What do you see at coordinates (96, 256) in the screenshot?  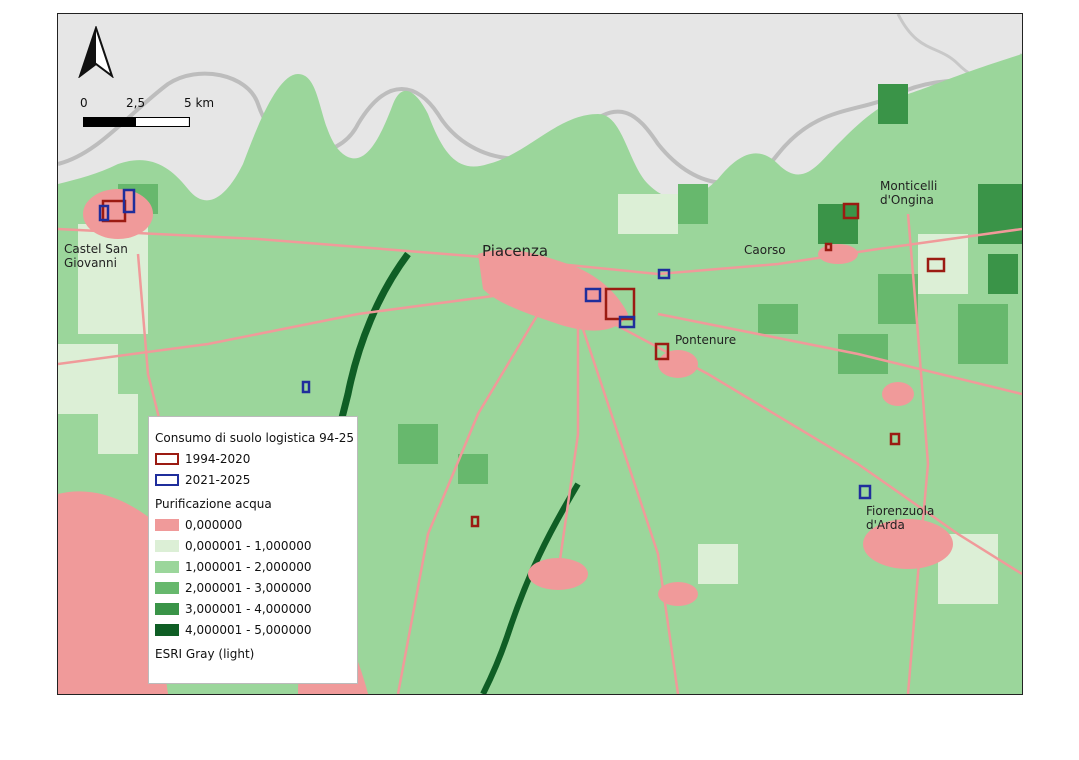 I see `label-castel-san-giovanni: Castel San Giovanni` at bounding box center [96, 256].